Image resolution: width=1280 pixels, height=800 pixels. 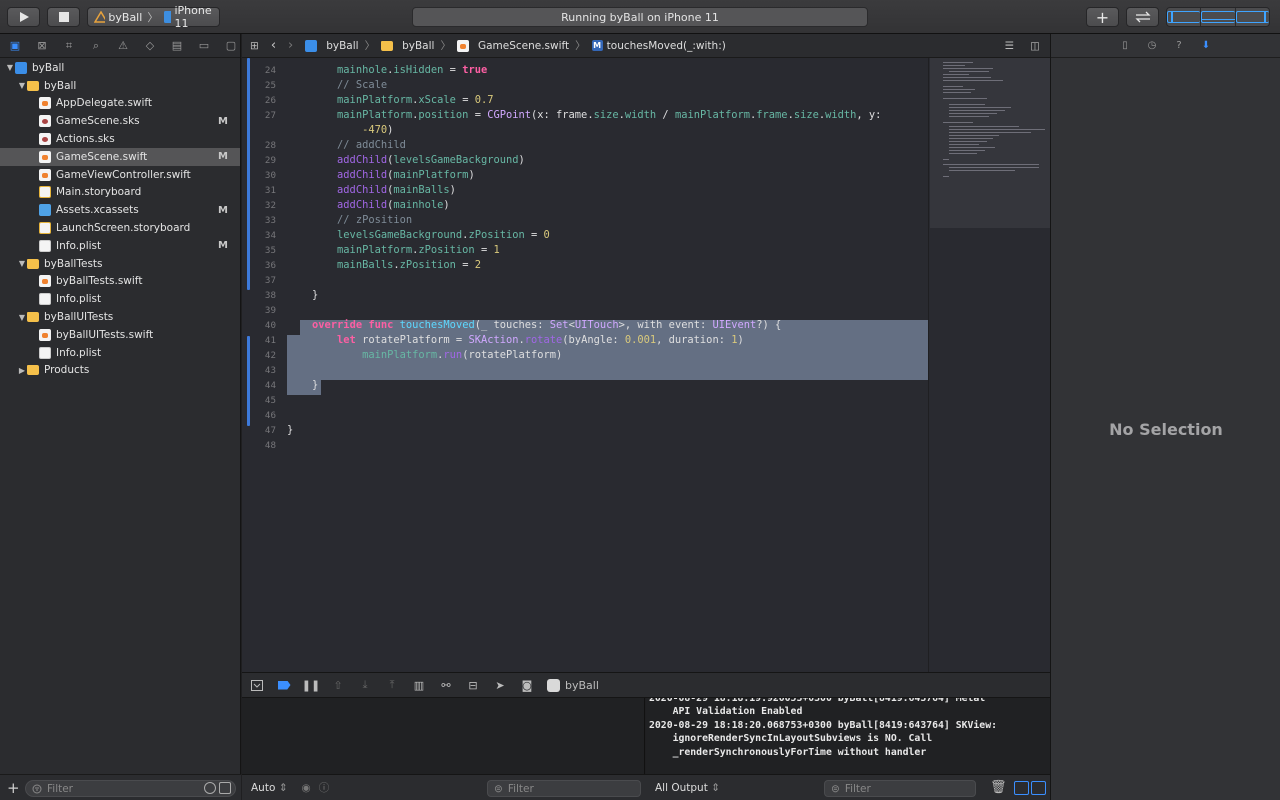 I want to click on console-filter-field: ⊜ Filter, so click(x=900, y=788).